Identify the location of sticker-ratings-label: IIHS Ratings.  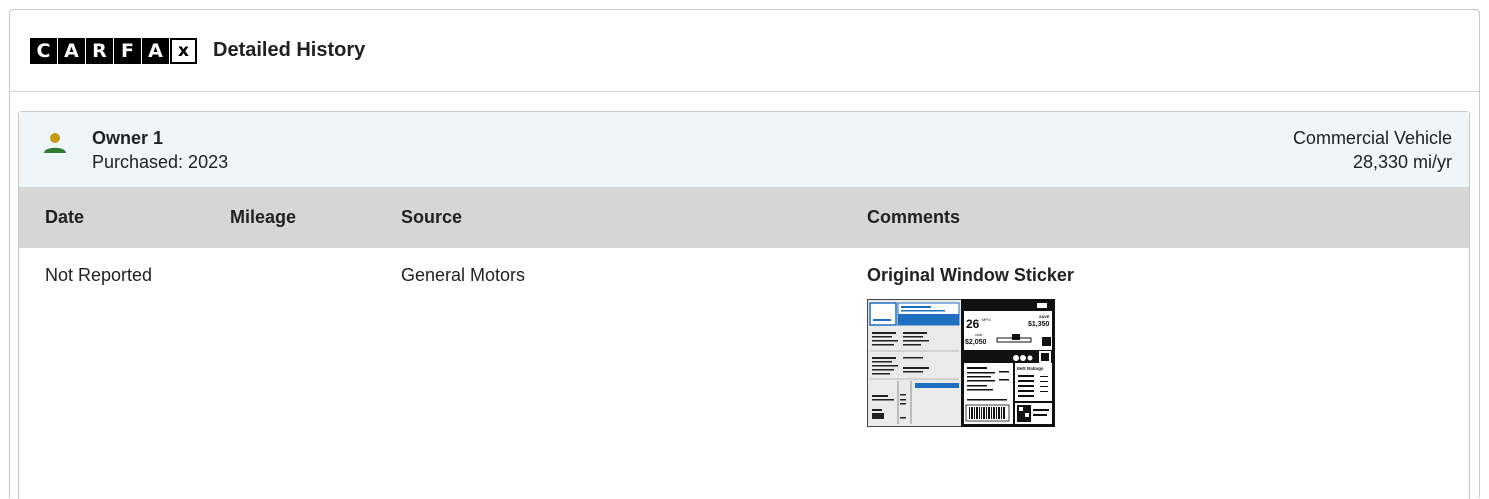
(1030, 368).